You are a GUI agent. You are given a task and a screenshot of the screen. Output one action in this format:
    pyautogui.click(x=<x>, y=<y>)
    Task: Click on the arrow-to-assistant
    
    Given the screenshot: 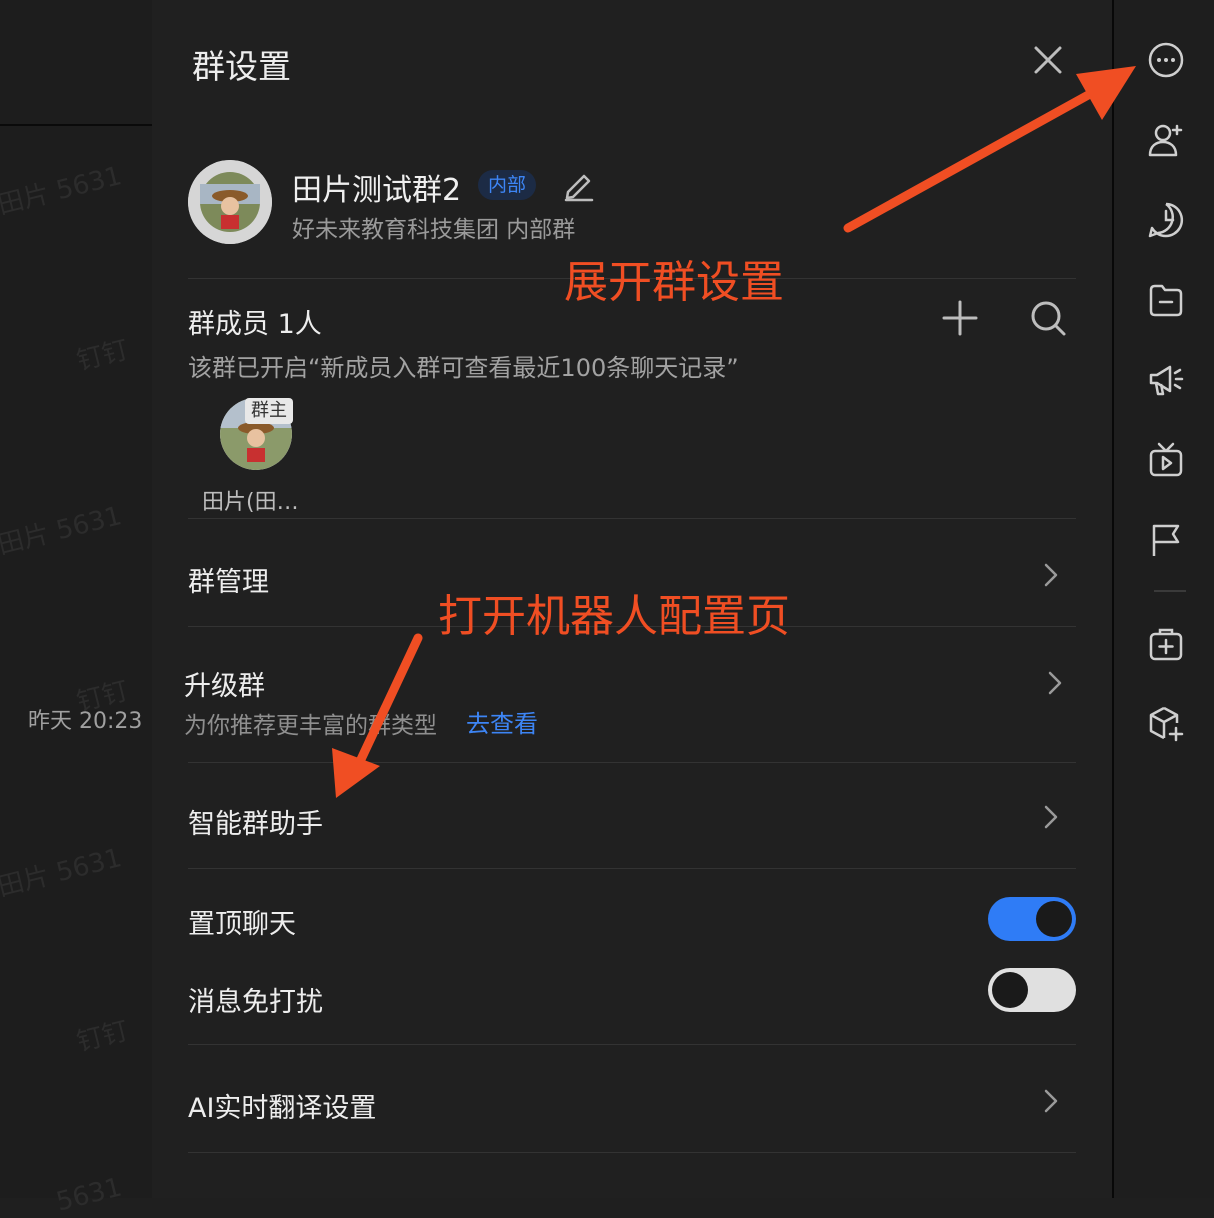 What is the action you would take?
    pyautogui.click(x=387, y=704)
    